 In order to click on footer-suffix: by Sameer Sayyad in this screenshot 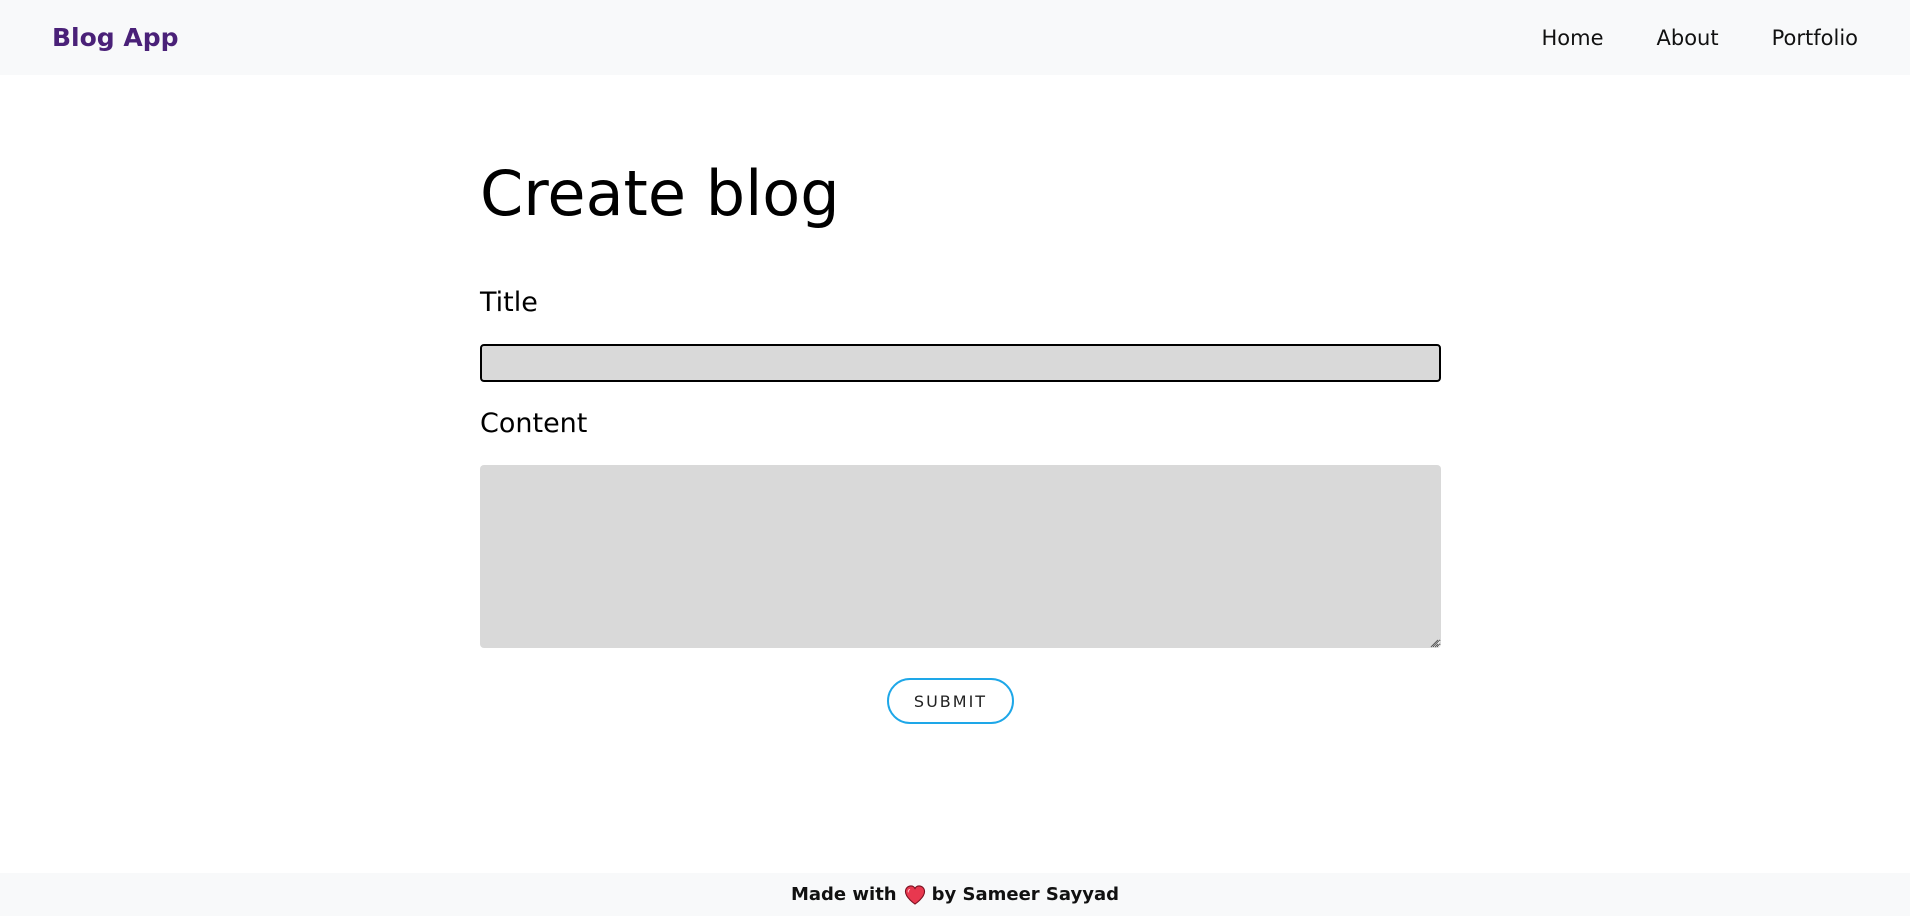, I will do `click(1025, 894)`.